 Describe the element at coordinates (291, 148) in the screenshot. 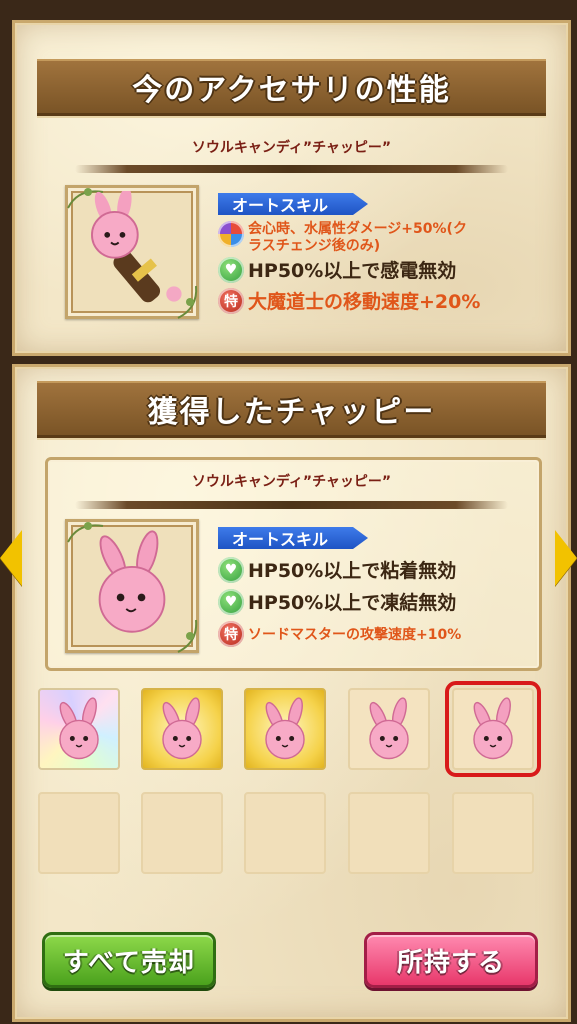

I see `current-item-name: ソウルキャンディ”チャッピー”` at that location.